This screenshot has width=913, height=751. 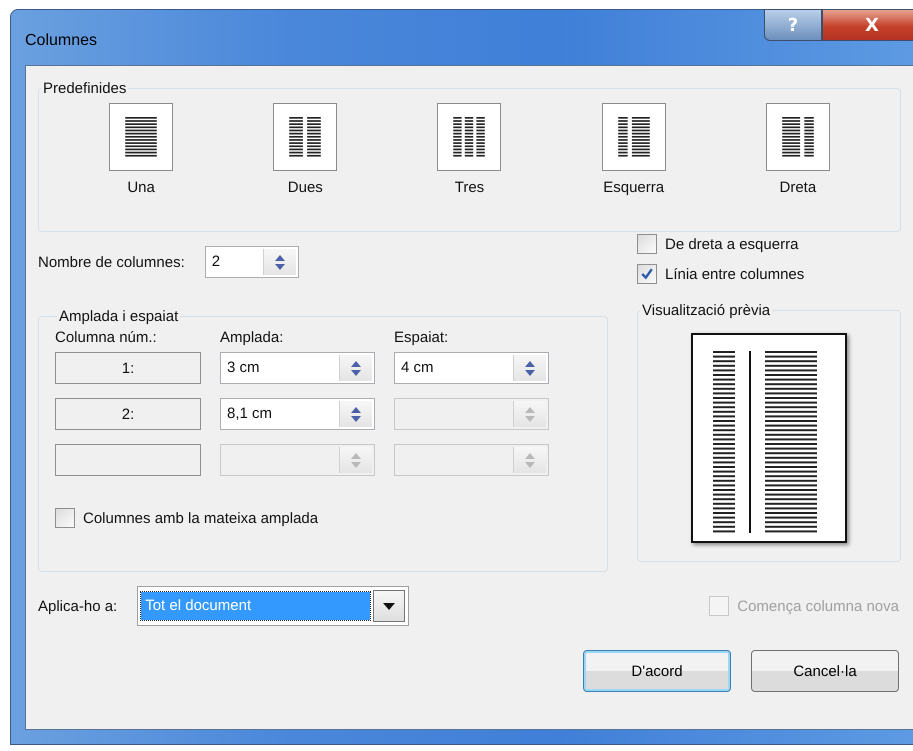 I want to click on checkbox-label: Línia entre columnes, so click(x=734, y=274).